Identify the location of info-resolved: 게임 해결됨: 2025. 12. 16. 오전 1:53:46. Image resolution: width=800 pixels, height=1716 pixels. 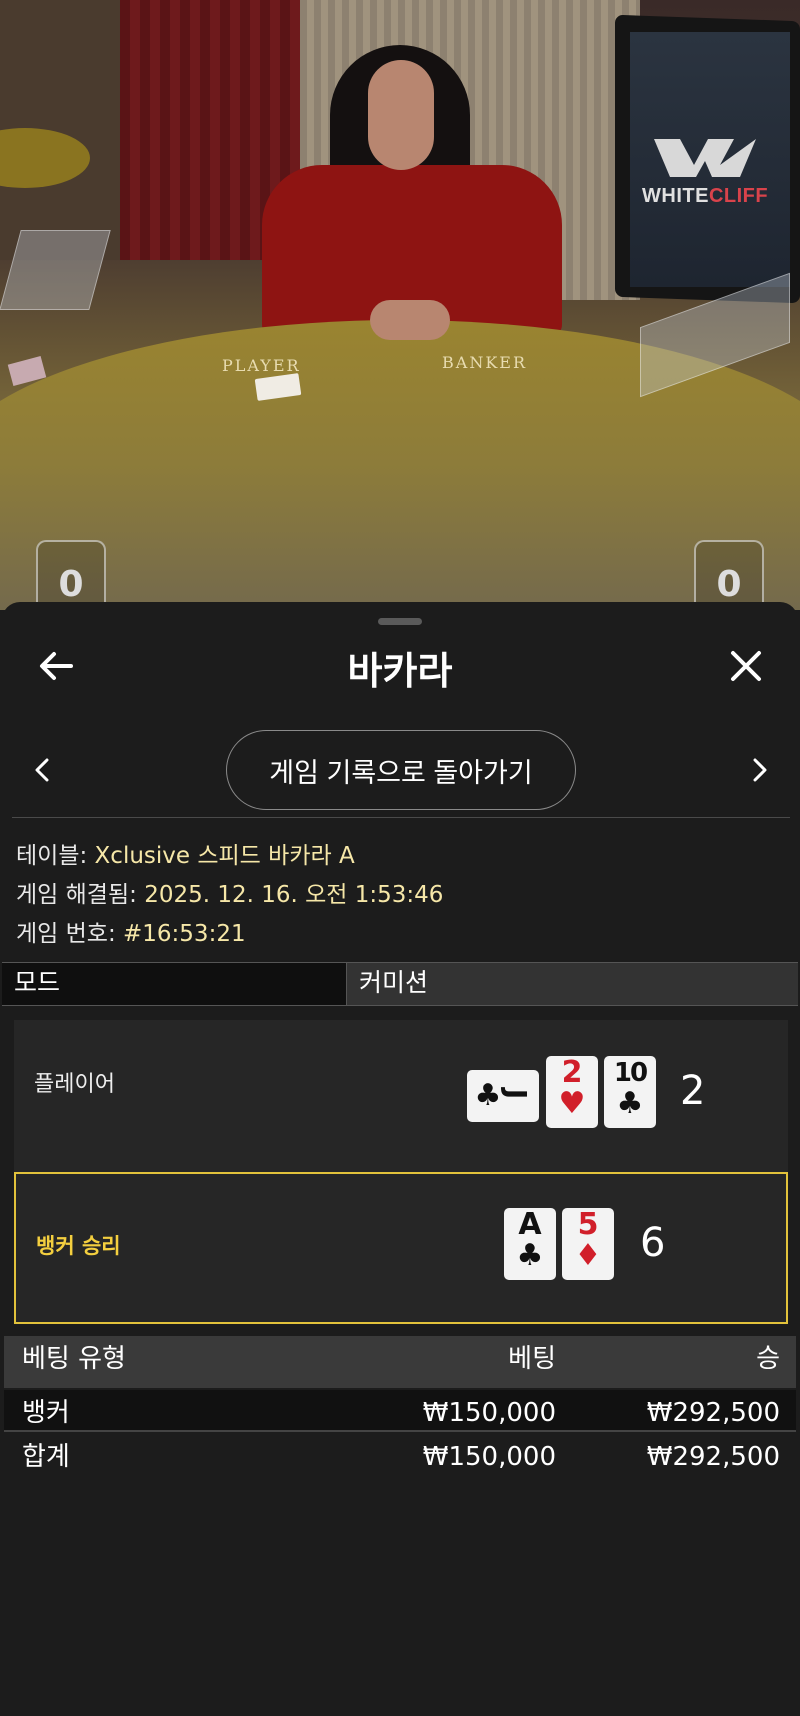
(229, 892).